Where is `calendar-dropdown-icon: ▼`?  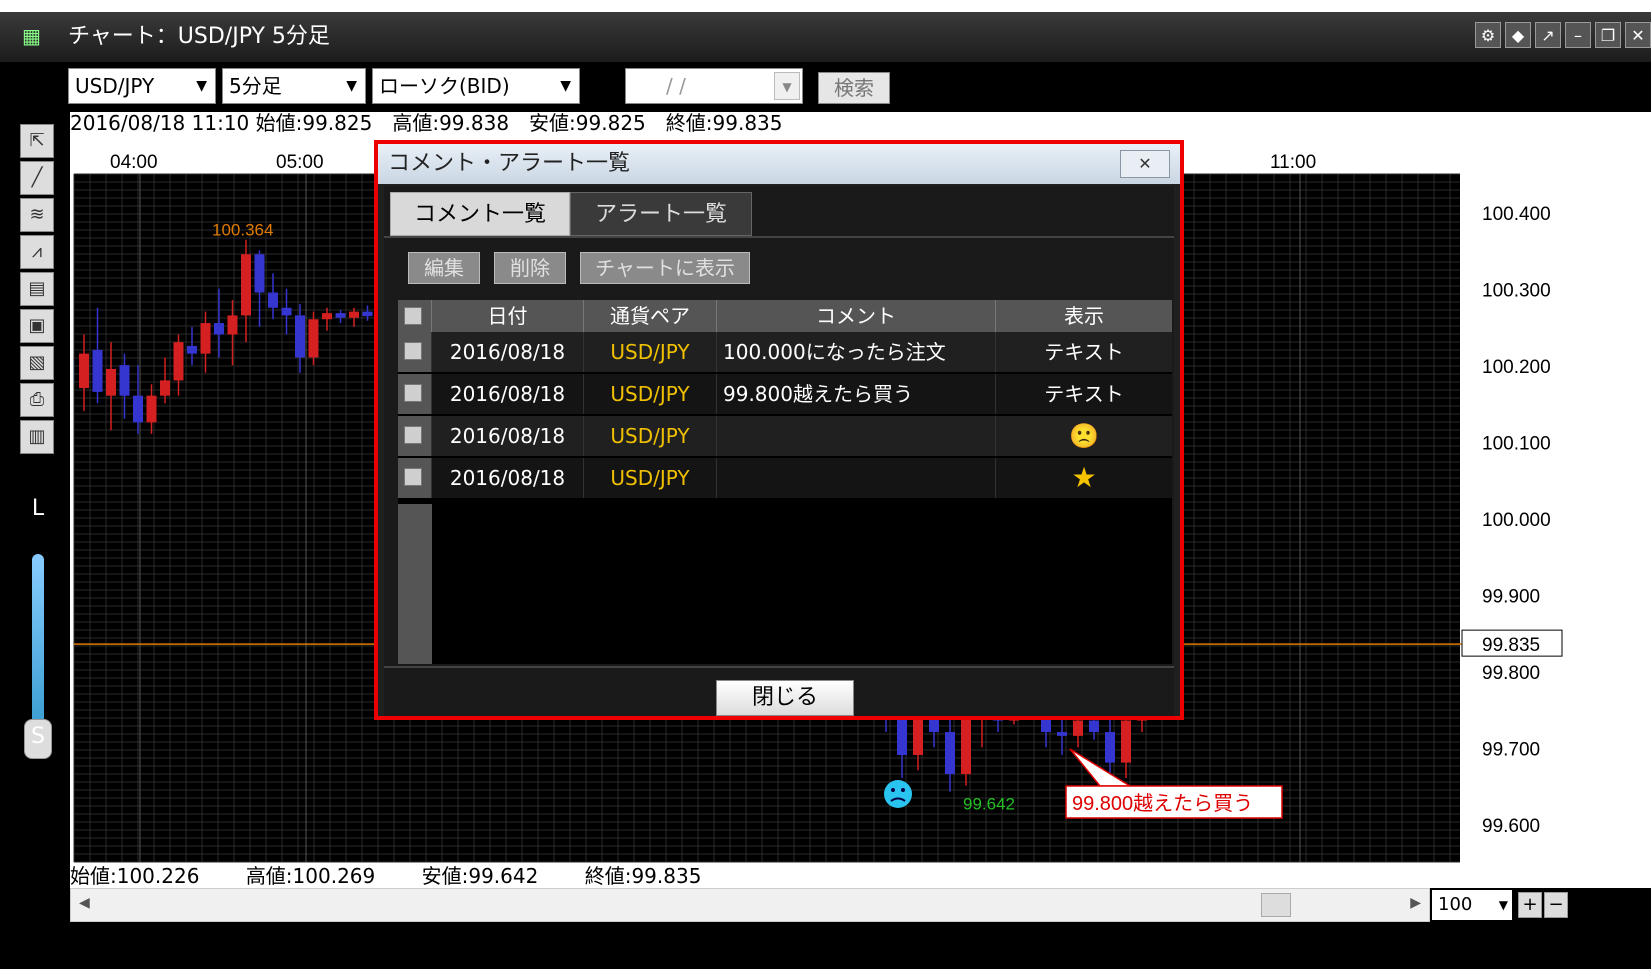
calendar-dropdown-icon: ▼ is located at coordinates (787, 86).